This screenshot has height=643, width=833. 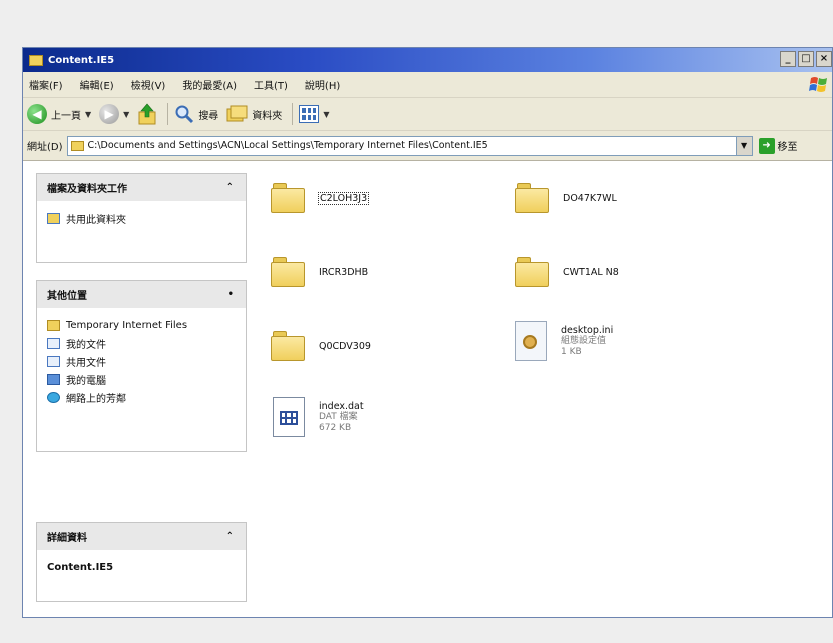 What do you see at coordinates (338, 416) in the screenshot?
I see `file-type: DAT 檔案` at bounding box center [338, 416].